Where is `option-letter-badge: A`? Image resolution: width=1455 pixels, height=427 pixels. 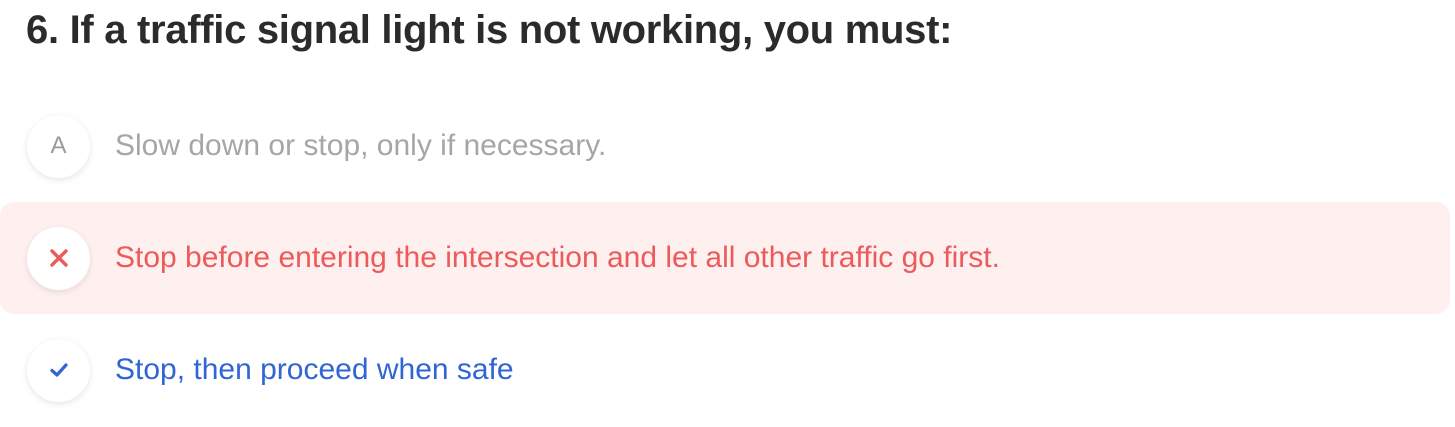 option-letter-badge: A is located at coordinates (58, 146).